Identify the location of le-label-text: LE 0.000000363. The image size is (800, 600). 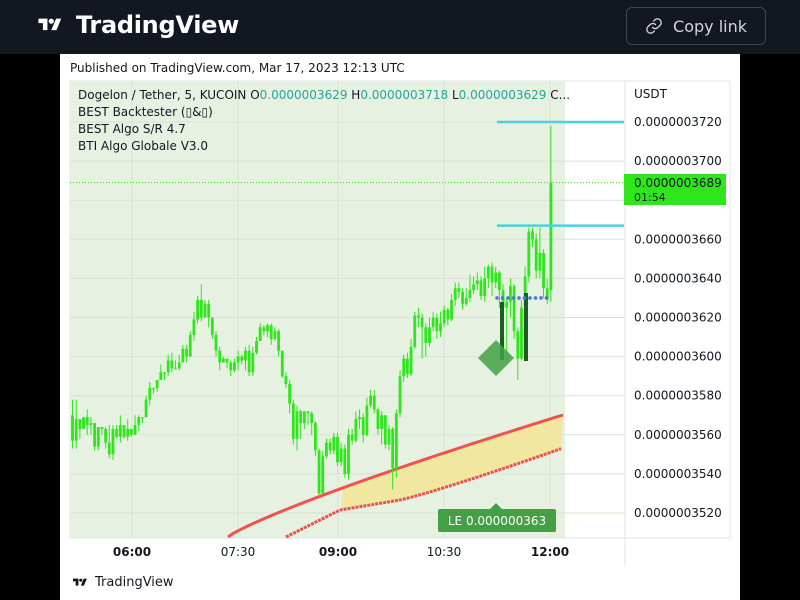
(497, 521).